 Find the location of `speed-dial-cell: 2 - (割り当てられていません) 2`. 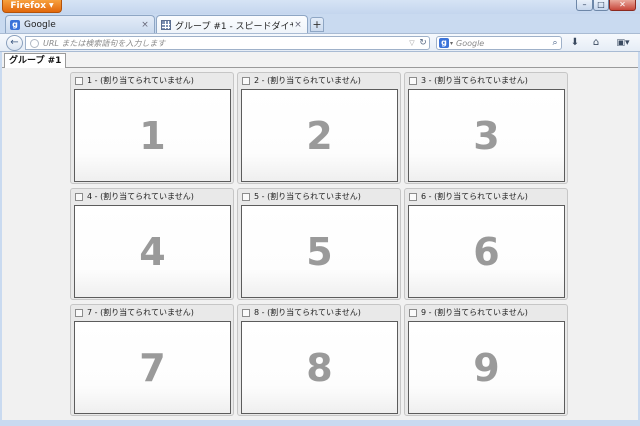

speed-dial-cell: 2 - (割り当てられていません) 2 is located at coordinates (319, 128).